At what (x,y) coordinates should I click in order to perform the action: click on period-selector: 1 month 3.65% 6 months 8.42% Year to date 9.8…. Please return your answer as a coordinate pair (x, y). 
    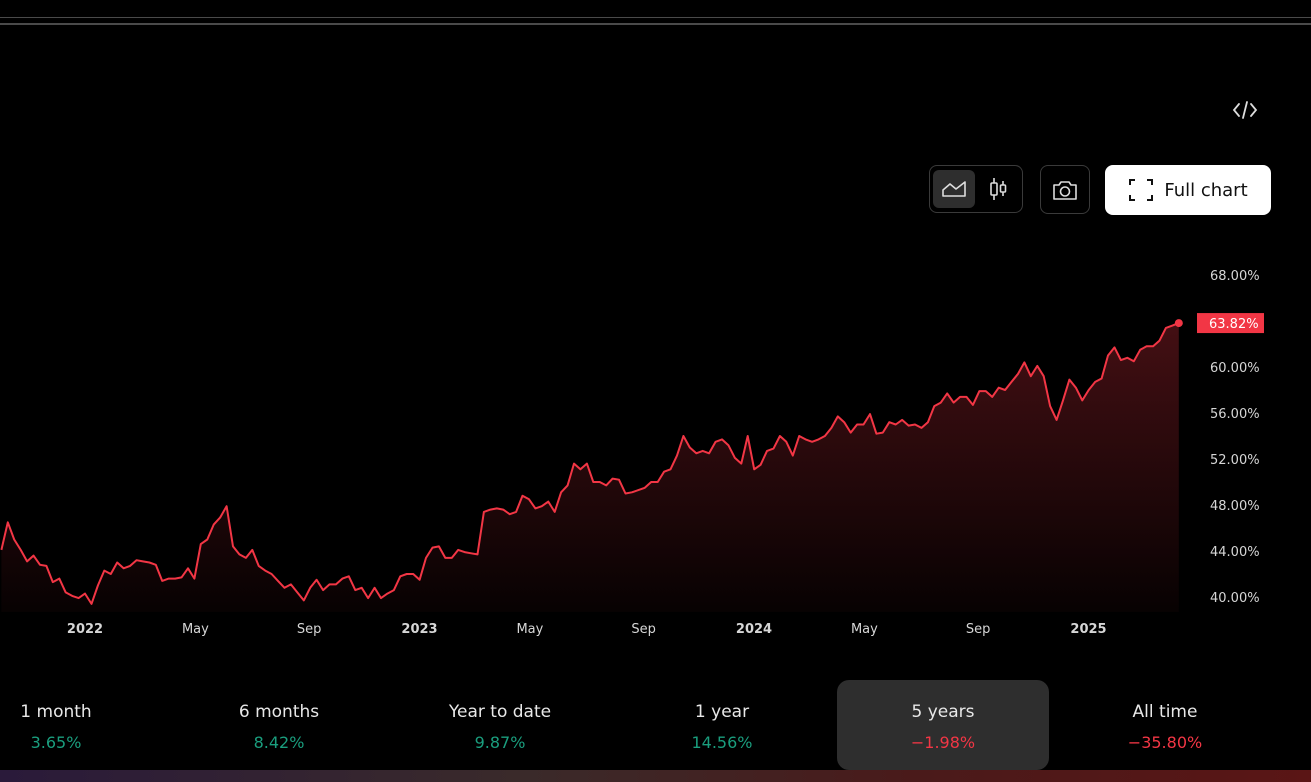
    Looking at the image, I should click on (655, 725).